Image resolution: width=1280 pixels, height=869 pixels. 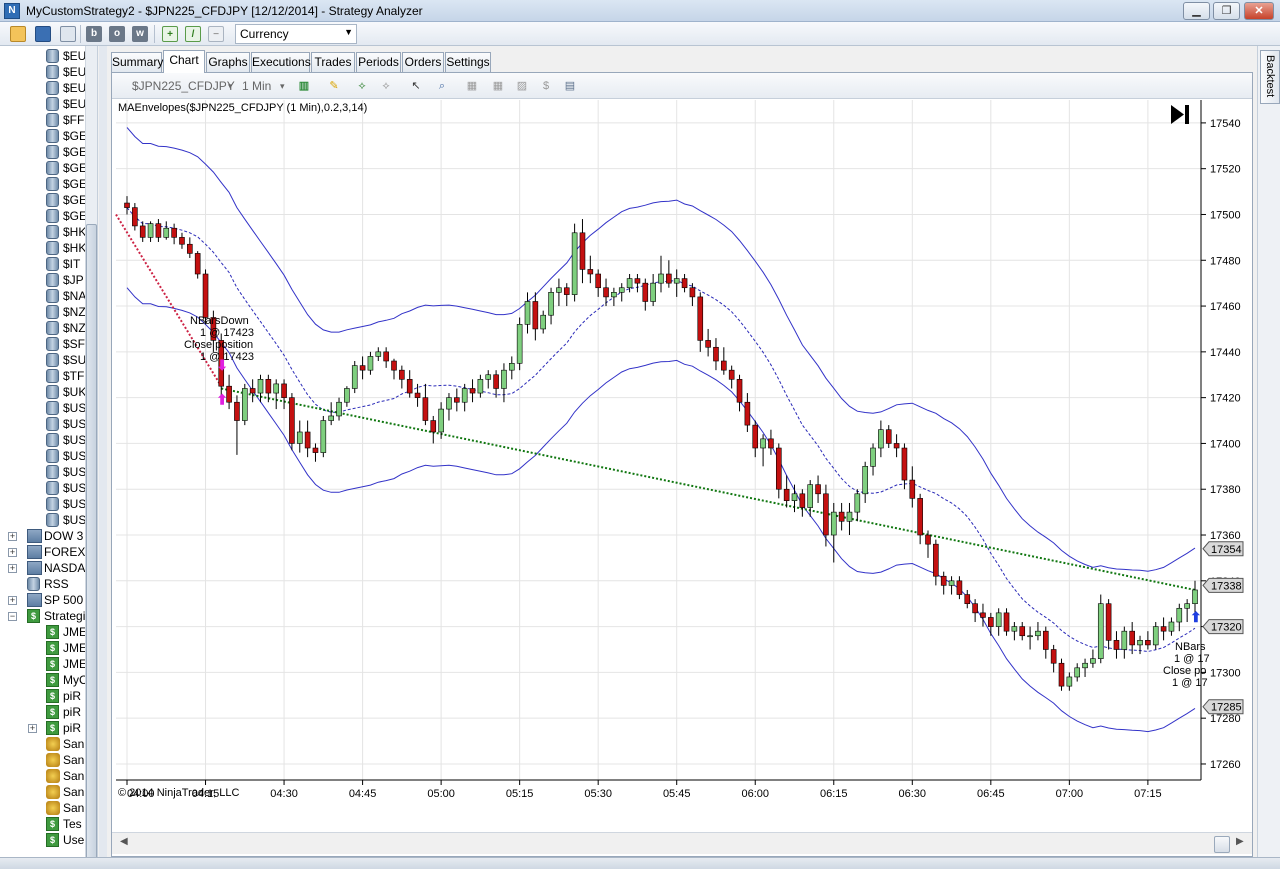 I want to click on cursor-icon: ↖, so click(x=416, y=86).